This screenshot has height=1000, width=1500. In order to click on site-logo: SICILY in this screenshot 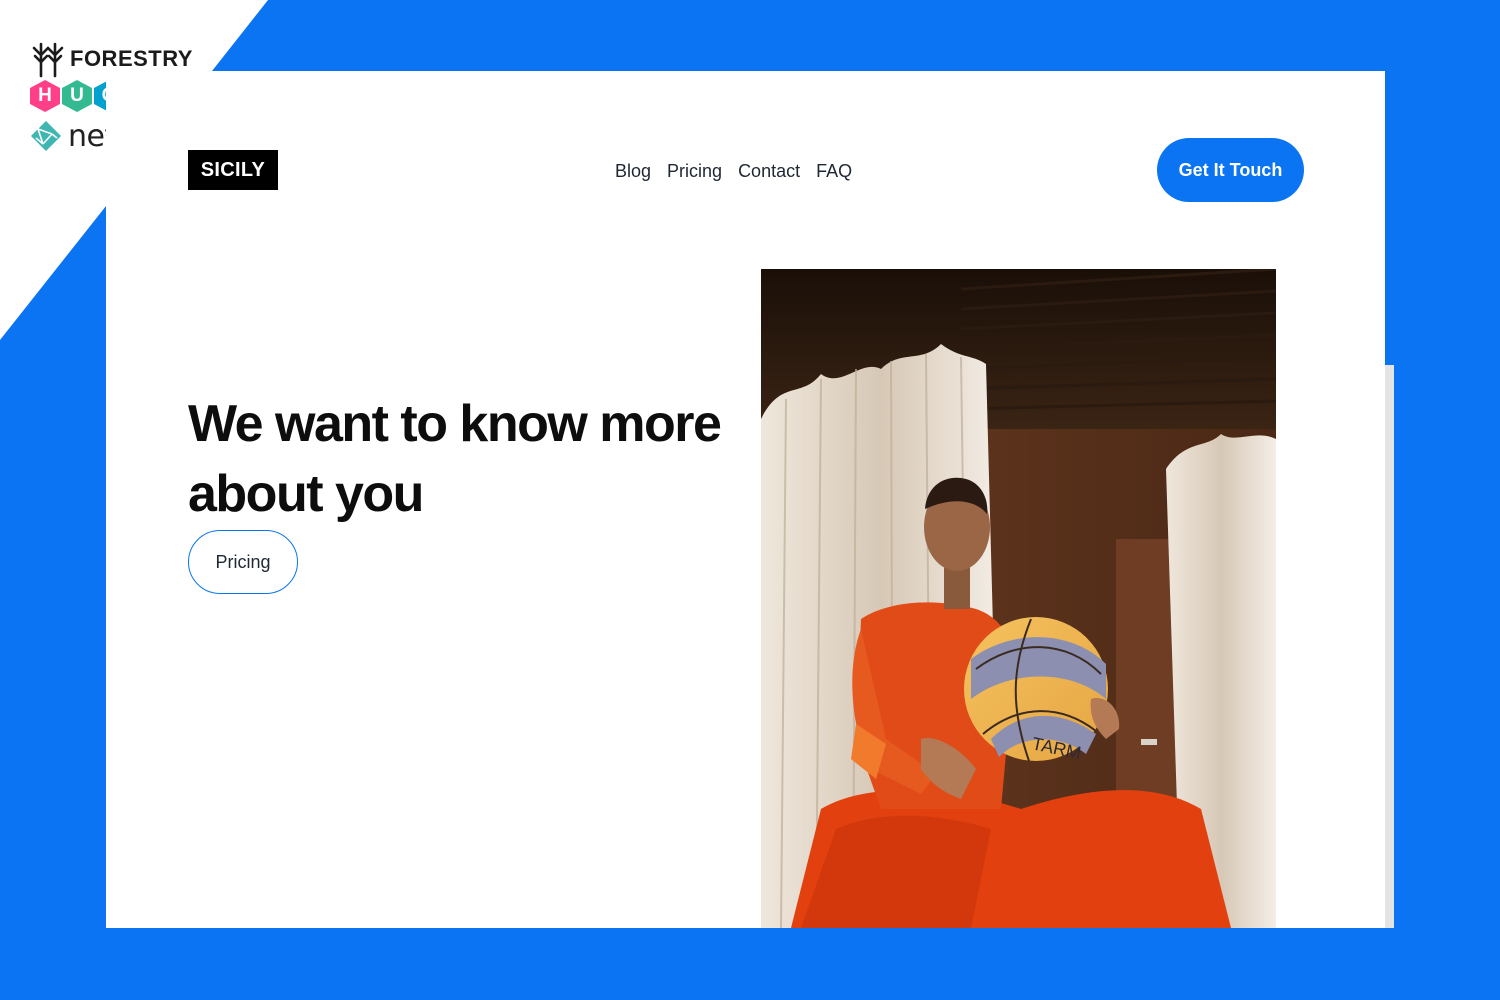, I will do `click(233, 170)`.